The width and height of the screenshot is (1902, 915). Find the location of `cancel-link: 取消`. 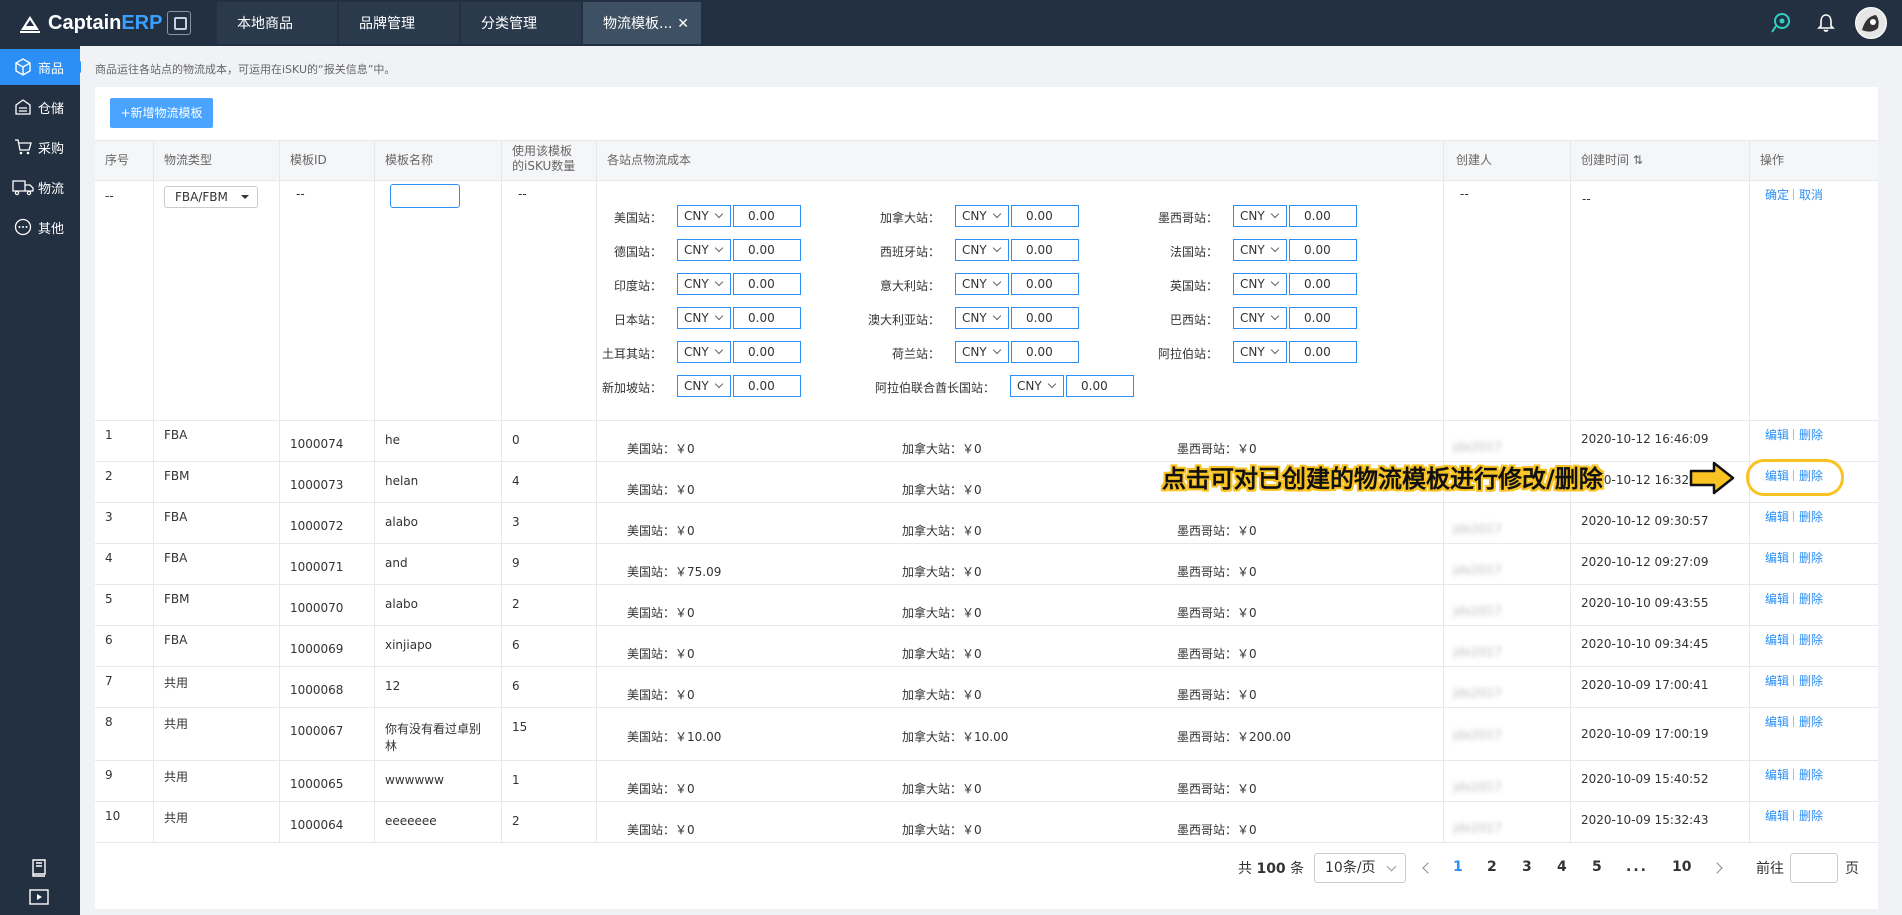

cancel-link: 取消 is located at coordinates (1811, 194).